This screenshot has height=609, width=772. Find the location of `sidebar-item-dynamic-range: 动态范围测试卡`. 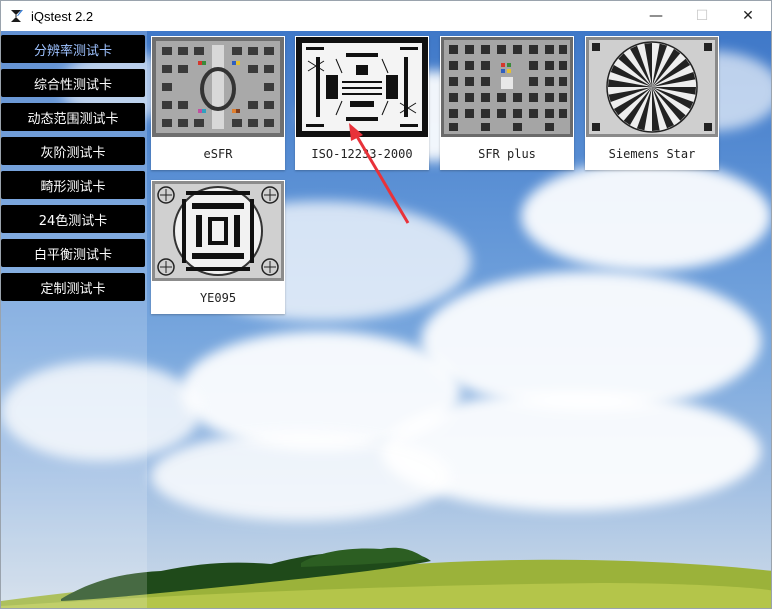

sidebar-item-dynamic-range: 动态范围测试卡 is located at coordinates (73, 117).